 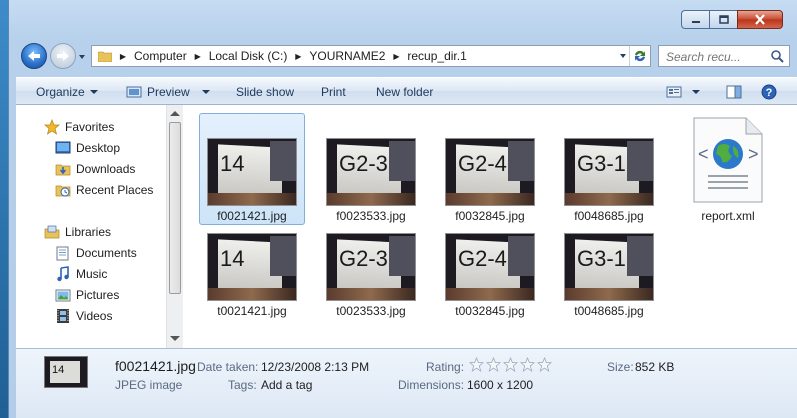 I want to click on libraries-icon, so click(x=52, y=232).